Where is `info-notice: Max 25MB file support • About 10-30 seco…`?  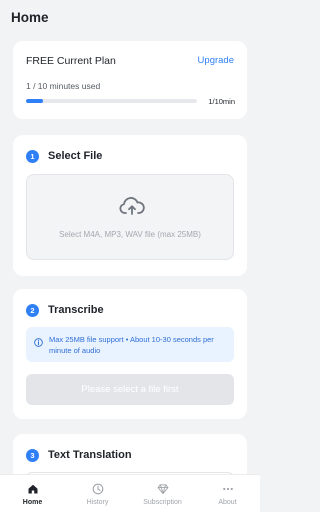 info-notice: Max 25MB file support • About 10-30 seco… is located at coordinates (130, 344).